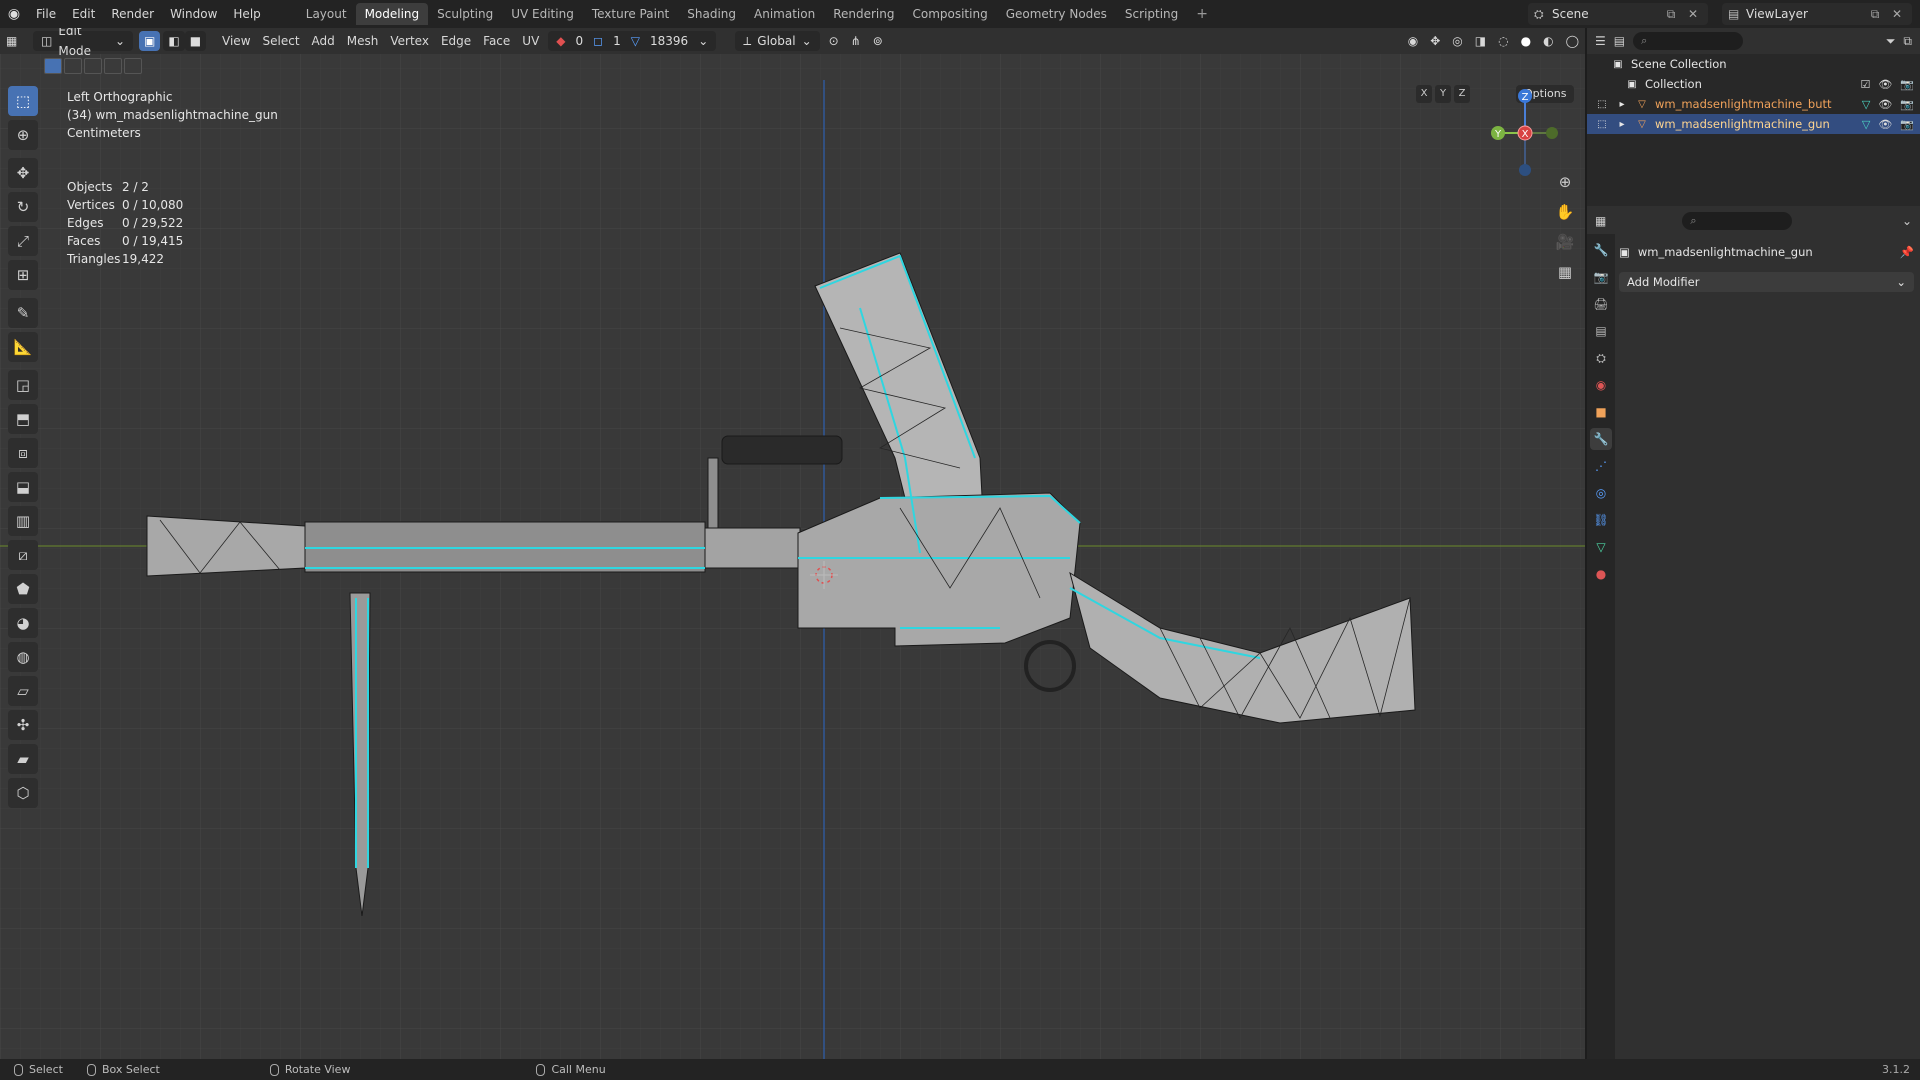 The width and height of the screenshot is (1920, 1080). What do you see at coordinates (1552, 133) in the screenshot?
I see `gizmo-neg-y-axis` at bounding box center [1552, 133].